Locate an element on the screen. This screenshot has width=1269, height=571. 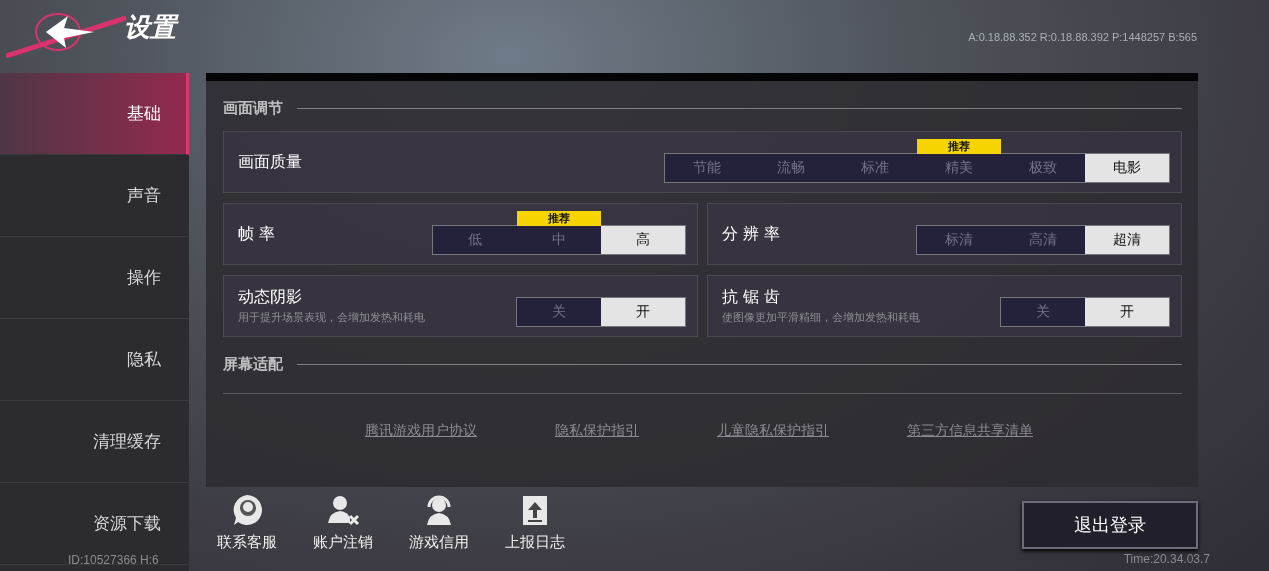
setting-description: 使图像更加平滑精细，会增加发热和耗电 is located at coordinates (821, 317).